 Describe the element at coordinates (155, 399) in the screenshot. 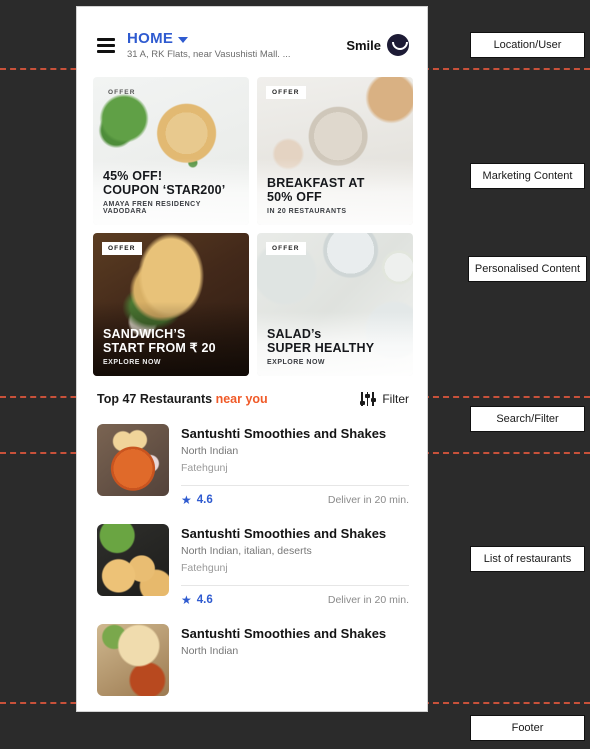

I see `results-count-text: Top 47 Restaurants` at that location.